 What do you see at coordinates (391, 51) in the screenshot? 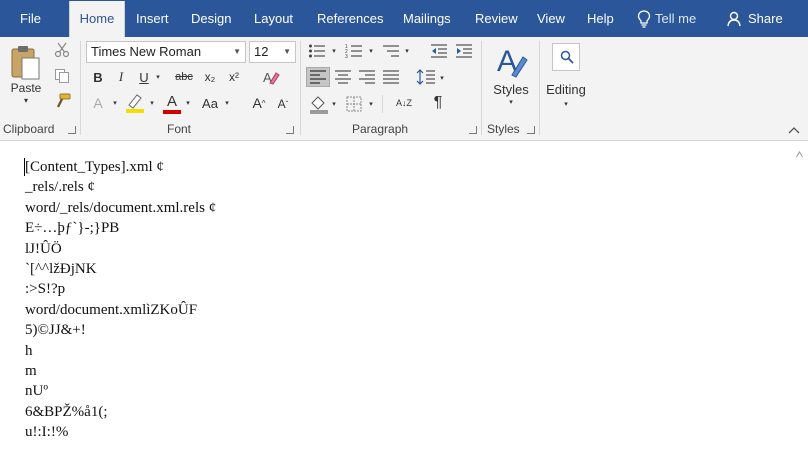
I see `multilevel-list-icon` at bounding box center [391, 51].